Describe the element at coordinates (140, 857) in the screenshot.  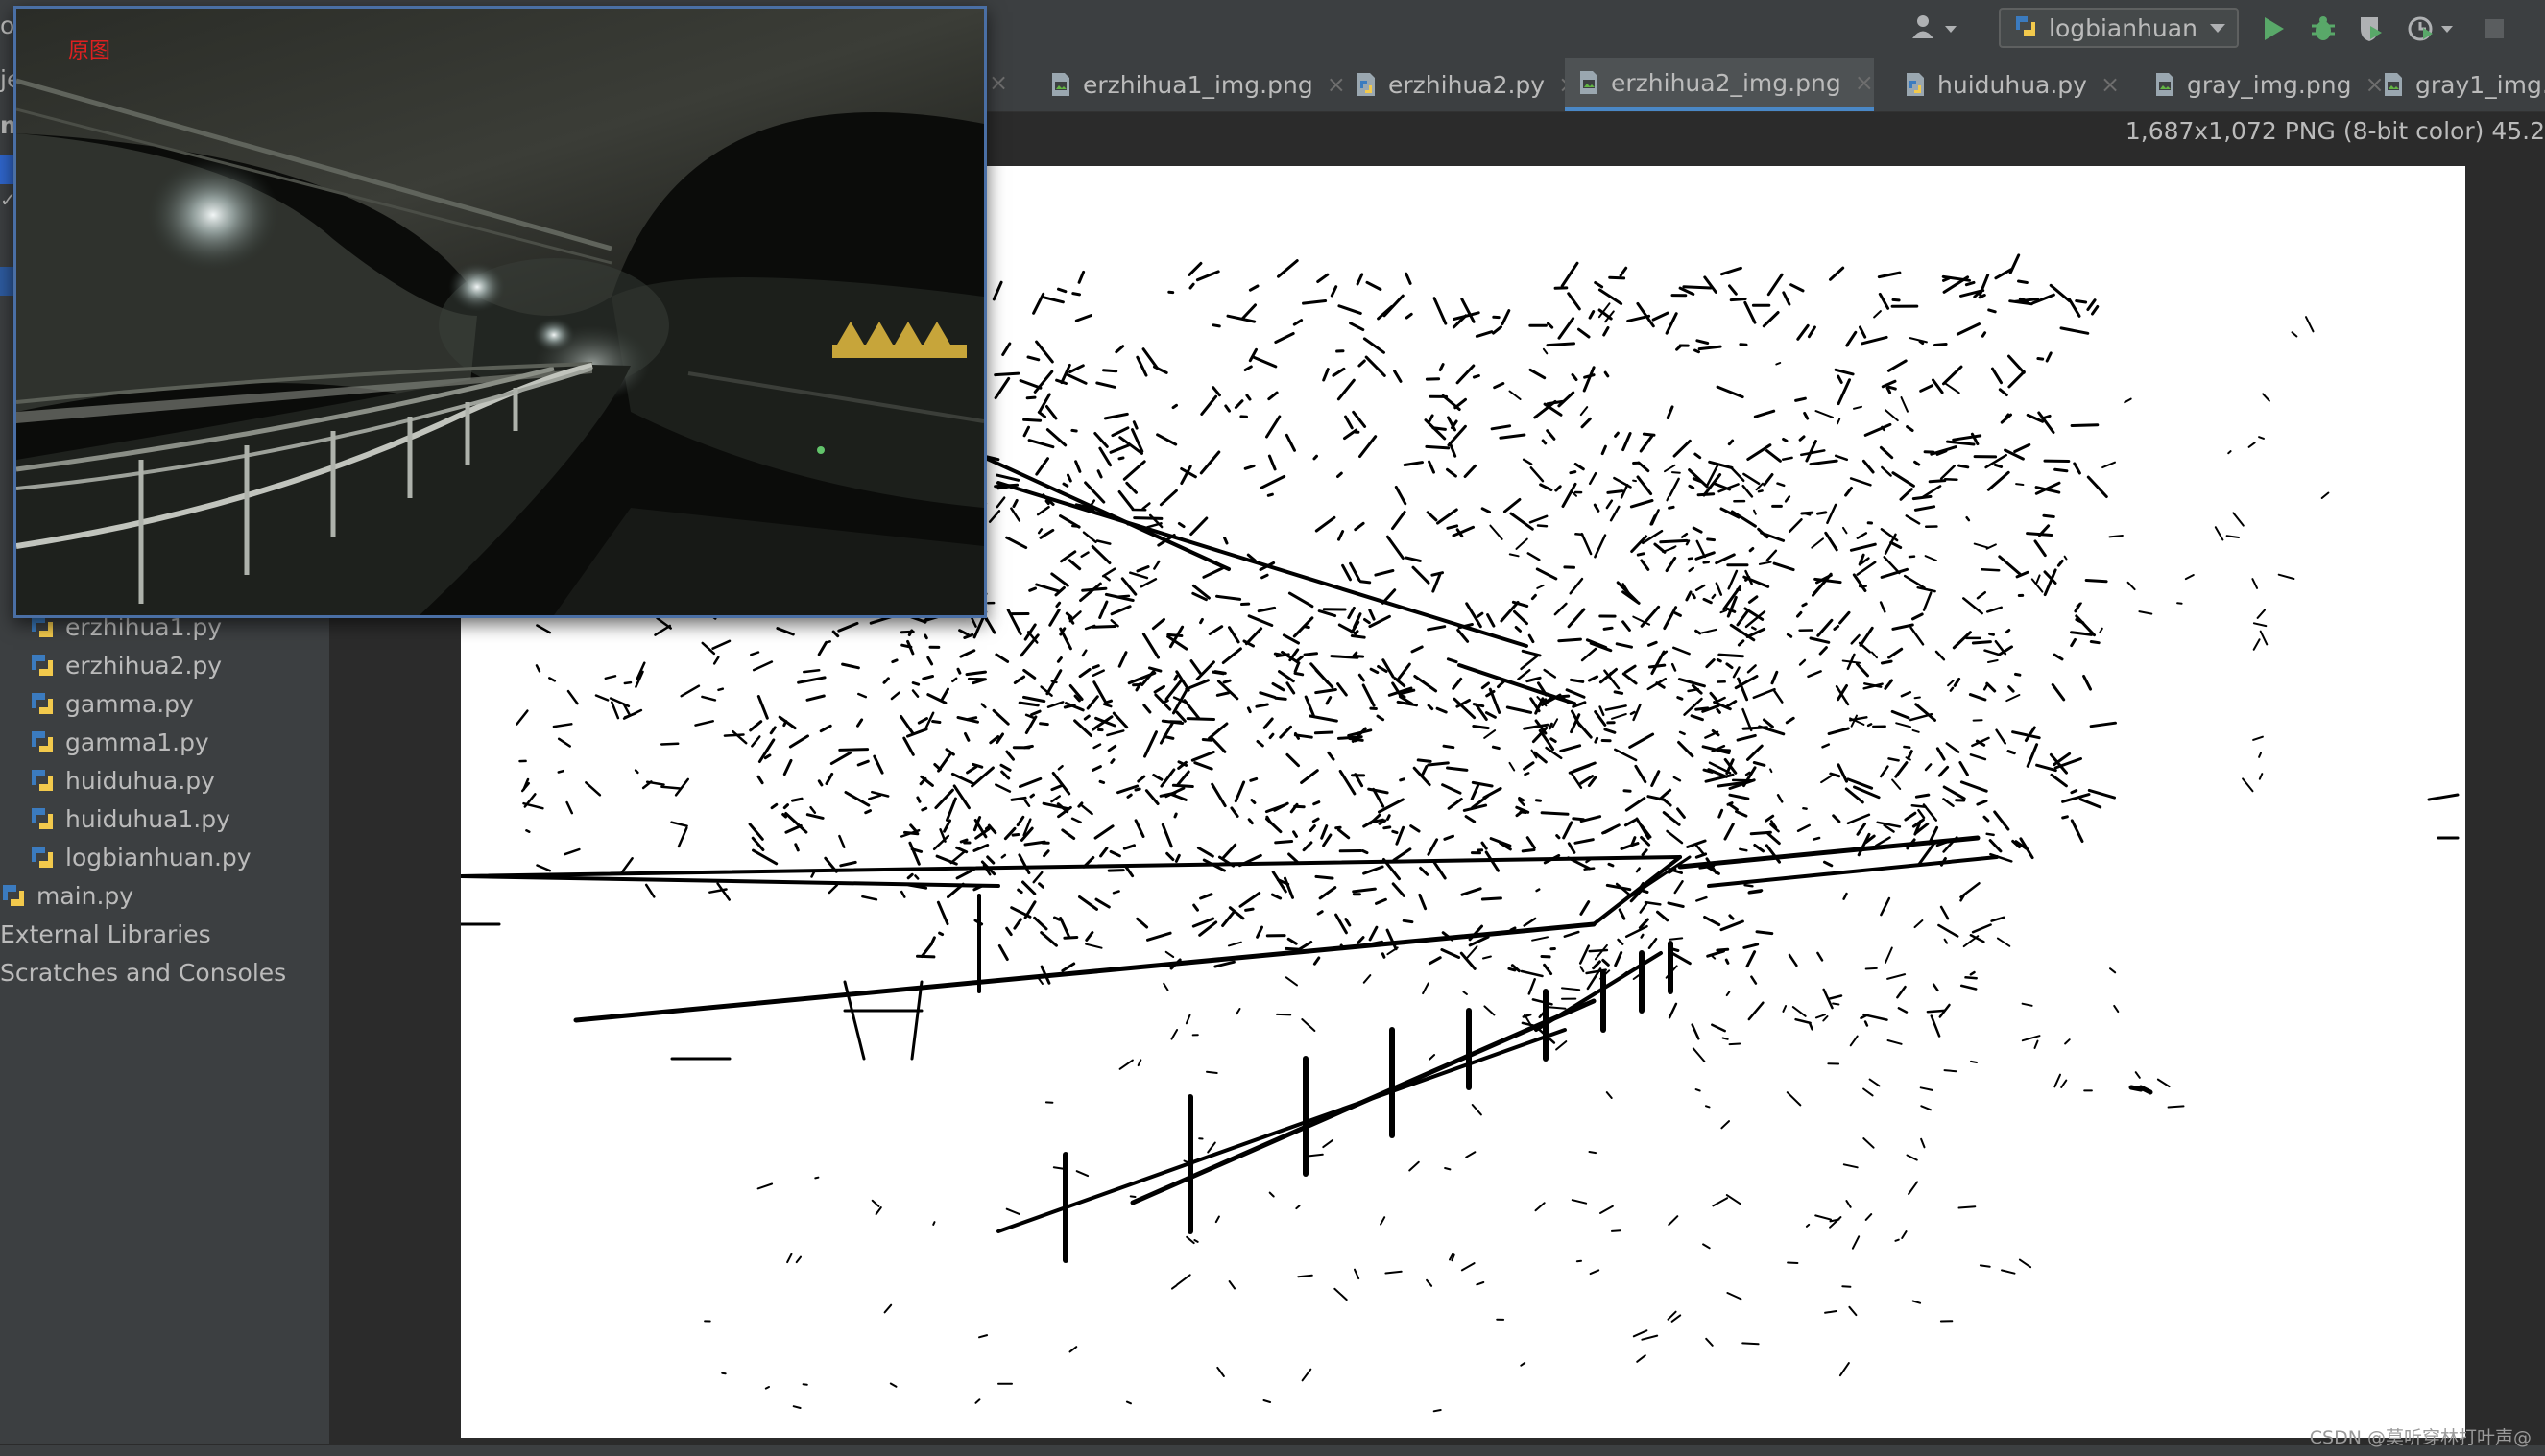
I see `tree-item-logbianhuan-py: logbianhuan.py` at that location.